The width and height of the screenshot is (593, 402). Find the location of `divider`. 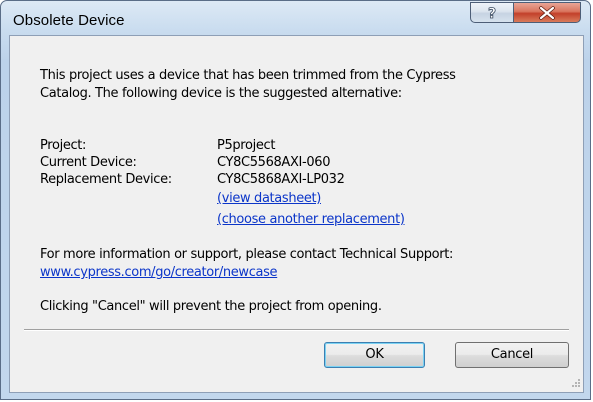

divider is located at coordinates (296, 330).